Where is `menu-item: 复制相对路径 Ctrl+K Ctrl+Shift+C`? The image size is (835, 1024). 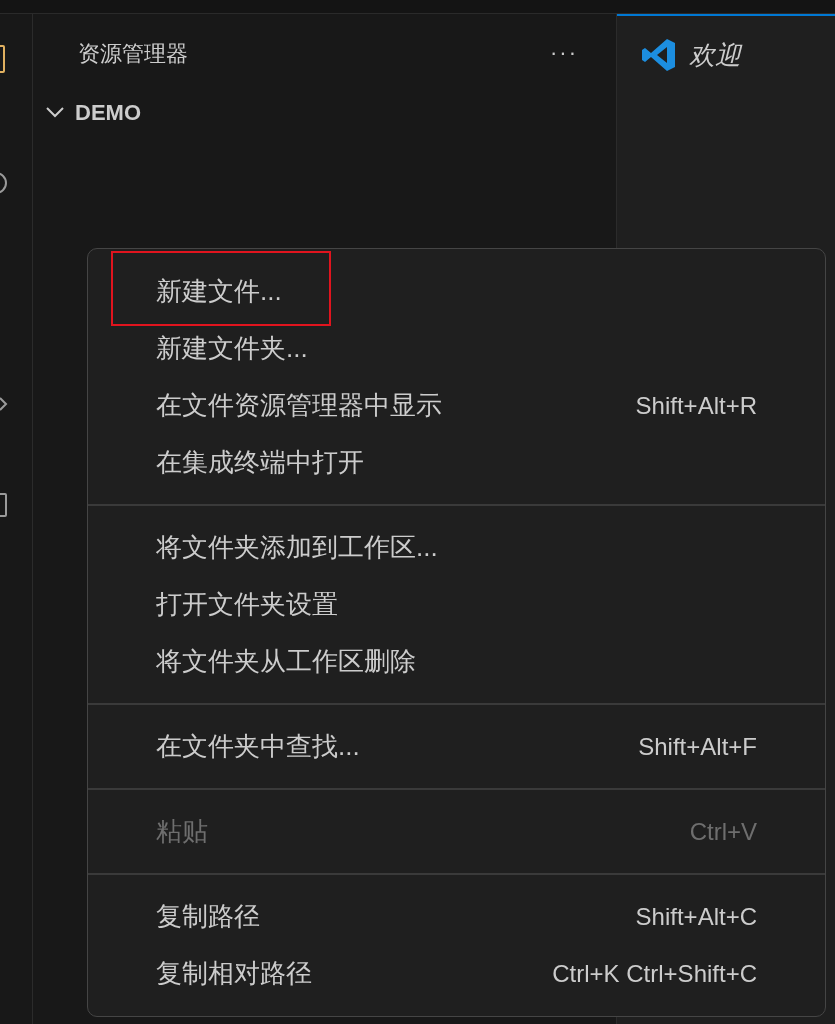 menu-item: 复制相对路径 Ctrl+K Ctrl+Shift+C is located at coordinates (456, 973).